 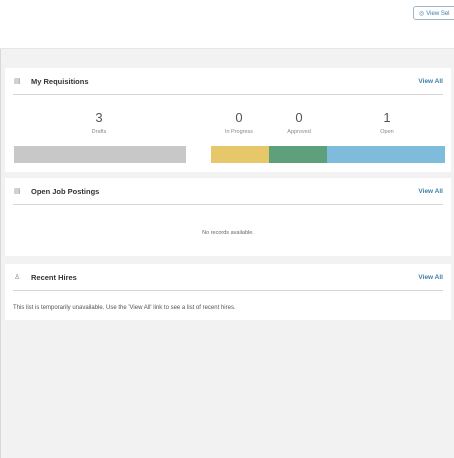 I want to click on open-bar-segment, so click(x=386, y=154).